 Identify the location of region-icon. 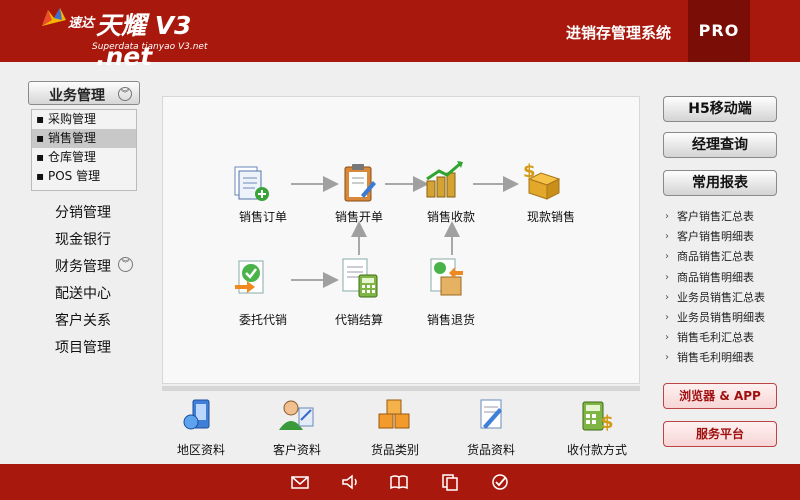
(196, 414).